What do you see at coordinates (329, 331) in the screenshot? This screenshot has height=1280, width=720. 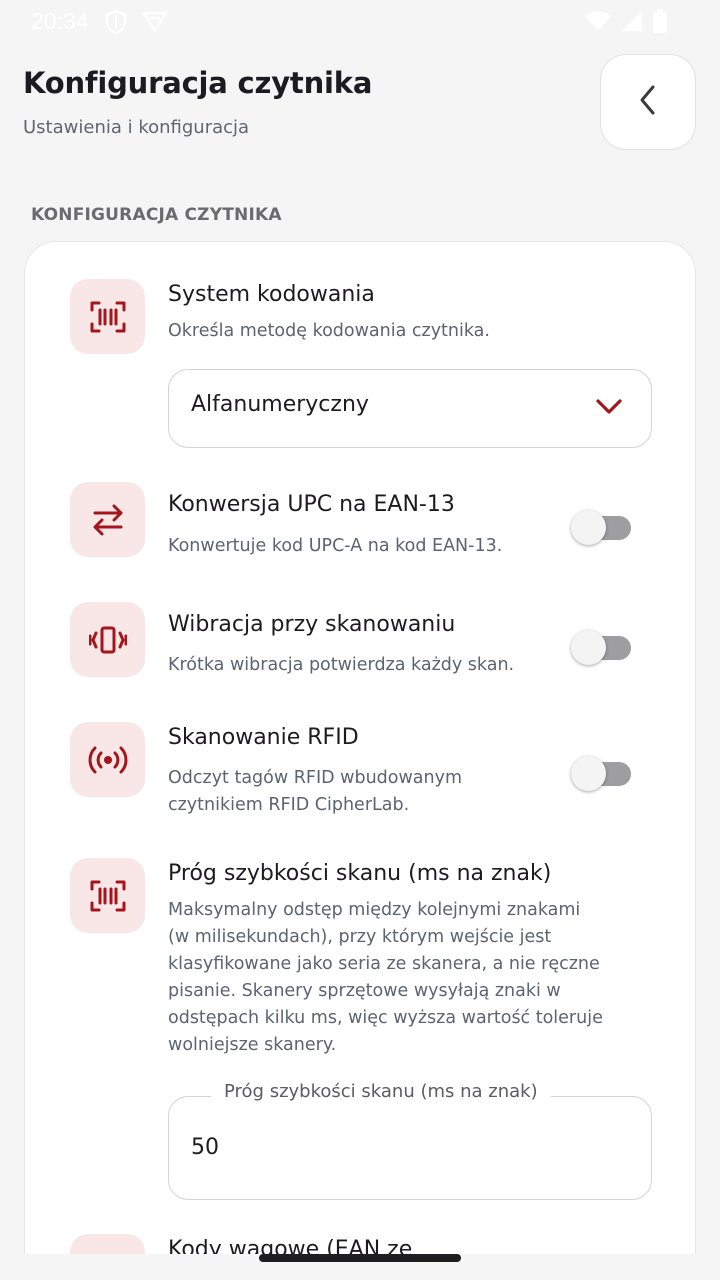 I see `setting-description: Określa metodę kodowania czytnika.` at bounding box center [329, 331].